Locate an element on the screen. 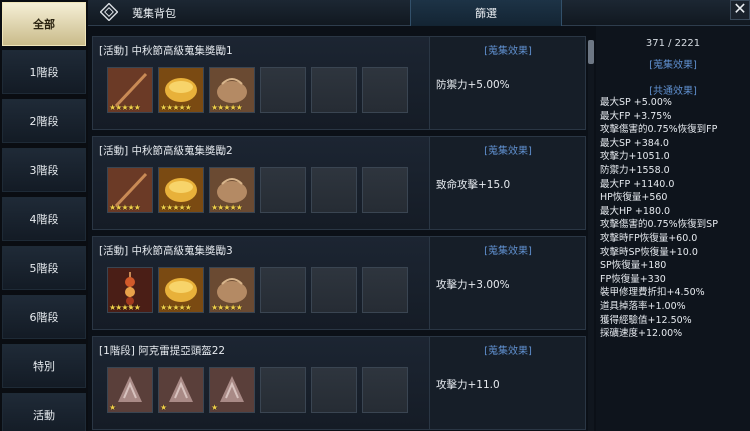  card-effect-panel: [蒐集效果] 致命攻擊+15.0 is located at coordinates (507, 183).